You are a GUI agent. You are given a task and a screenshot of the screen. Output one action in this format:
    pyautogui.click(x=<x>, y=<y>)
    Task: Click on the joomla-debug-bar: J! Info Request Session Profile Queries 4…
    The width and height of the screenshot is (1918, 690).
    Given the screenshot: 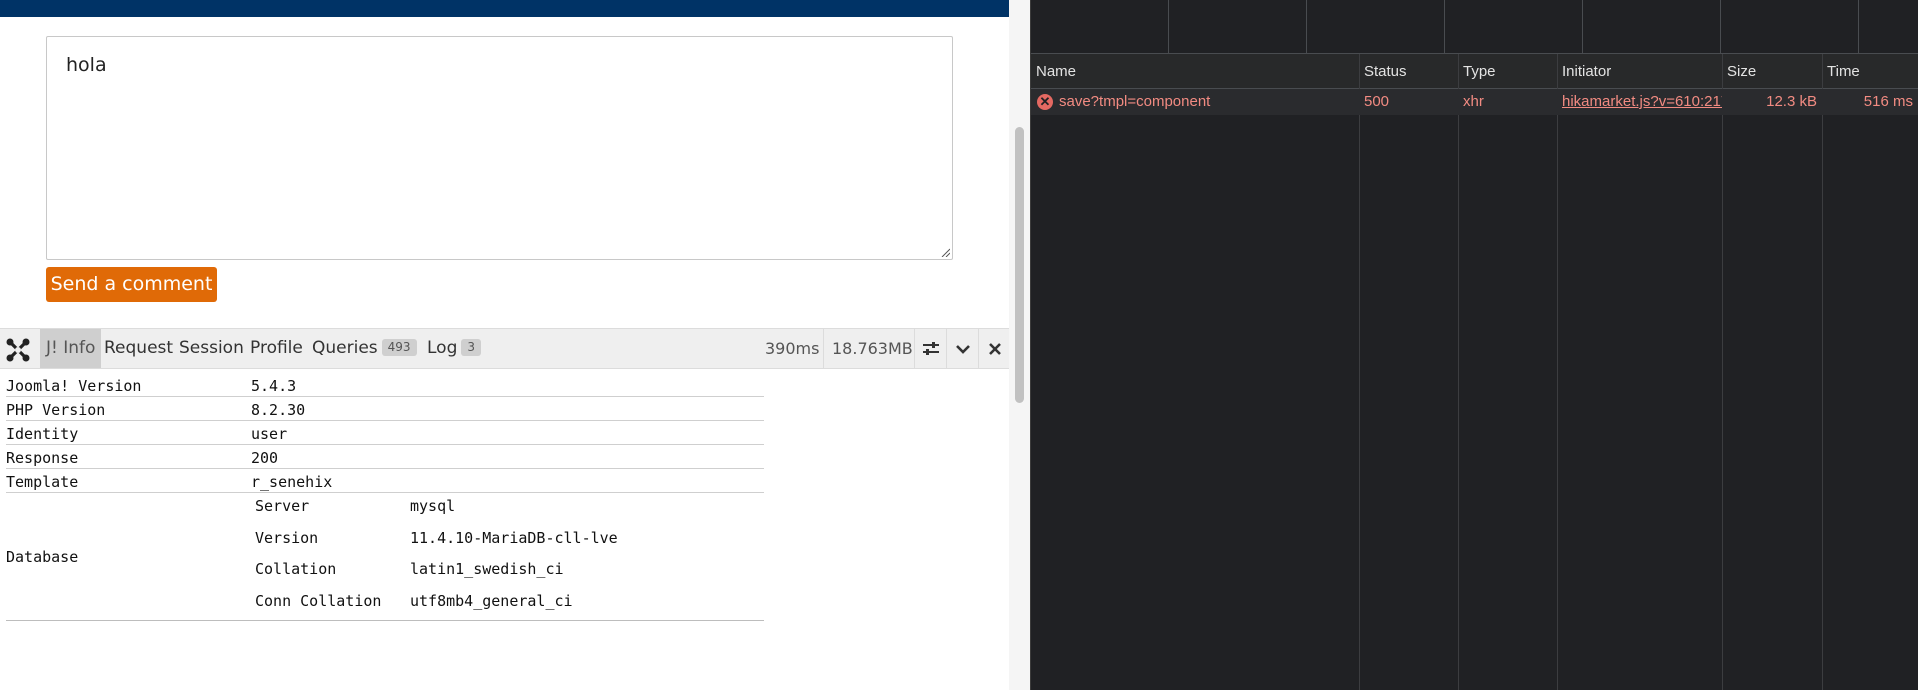 What is the action you would take?
    pyautogui.click(x=504, y=348)
    